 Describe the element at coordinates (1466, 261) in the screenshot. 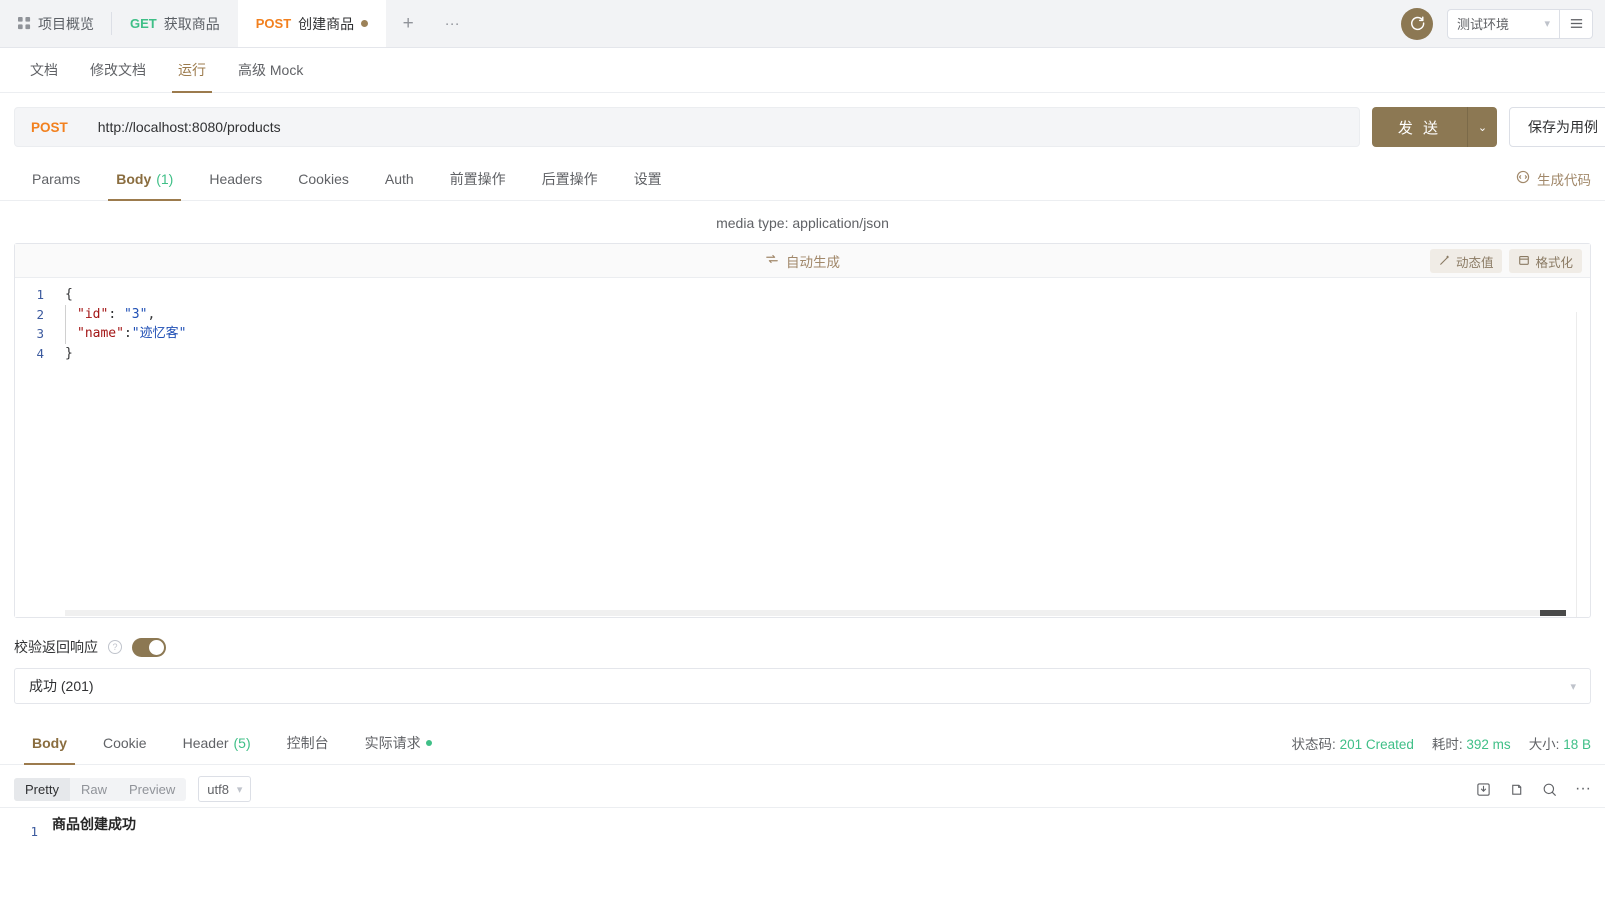

I see `dynamic-value-button: 动态值` at that location.